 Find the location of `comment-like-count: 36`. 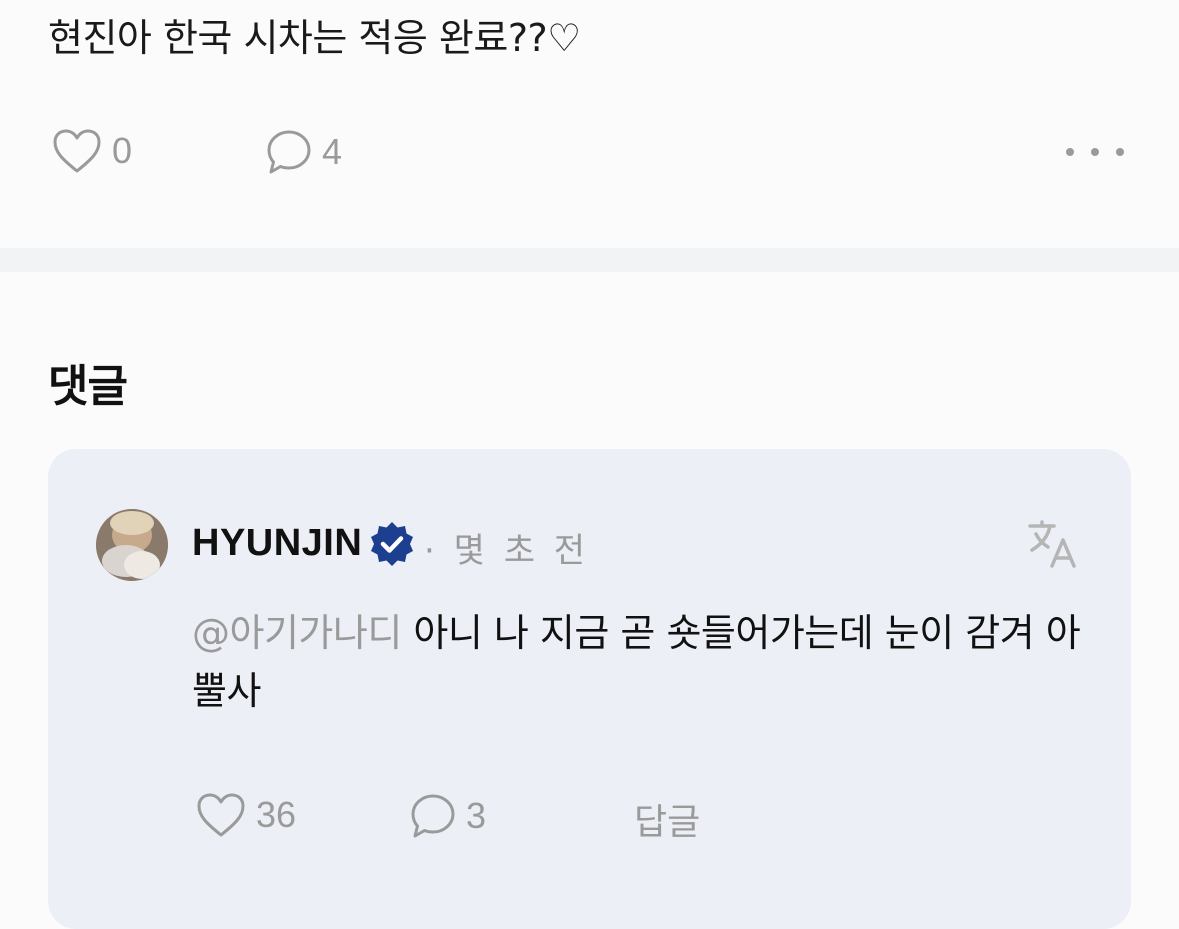

comment-like-count: 36 is located at coordinates (276, 814).